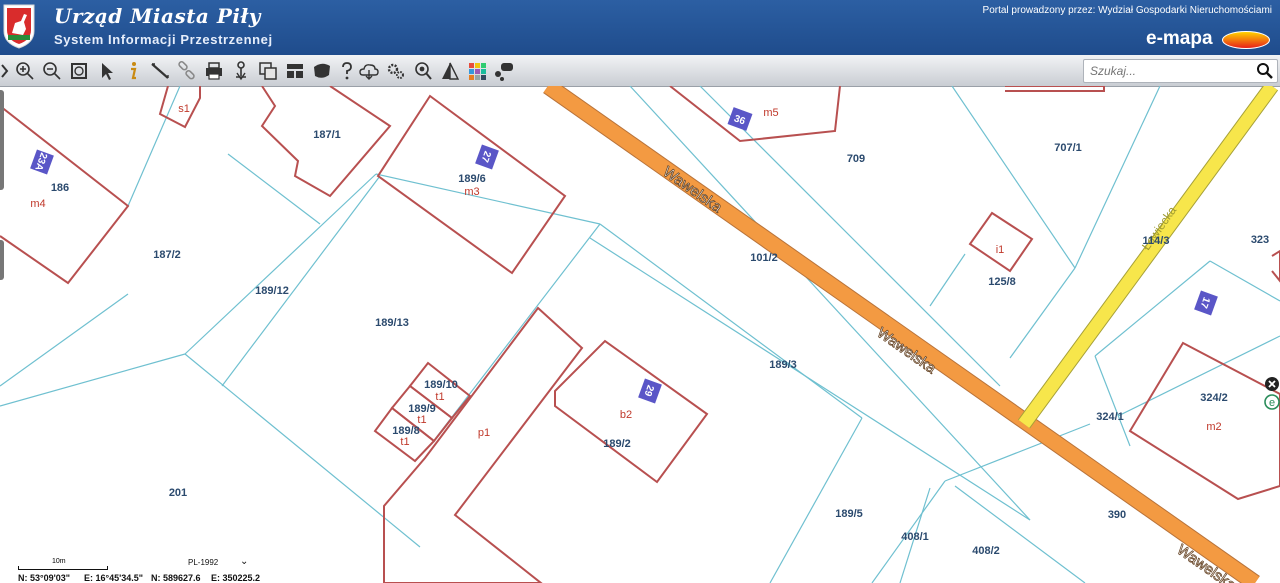  Describe the element at coordinates (347, 71) in the screenshot. I see `help-icon` at that location.